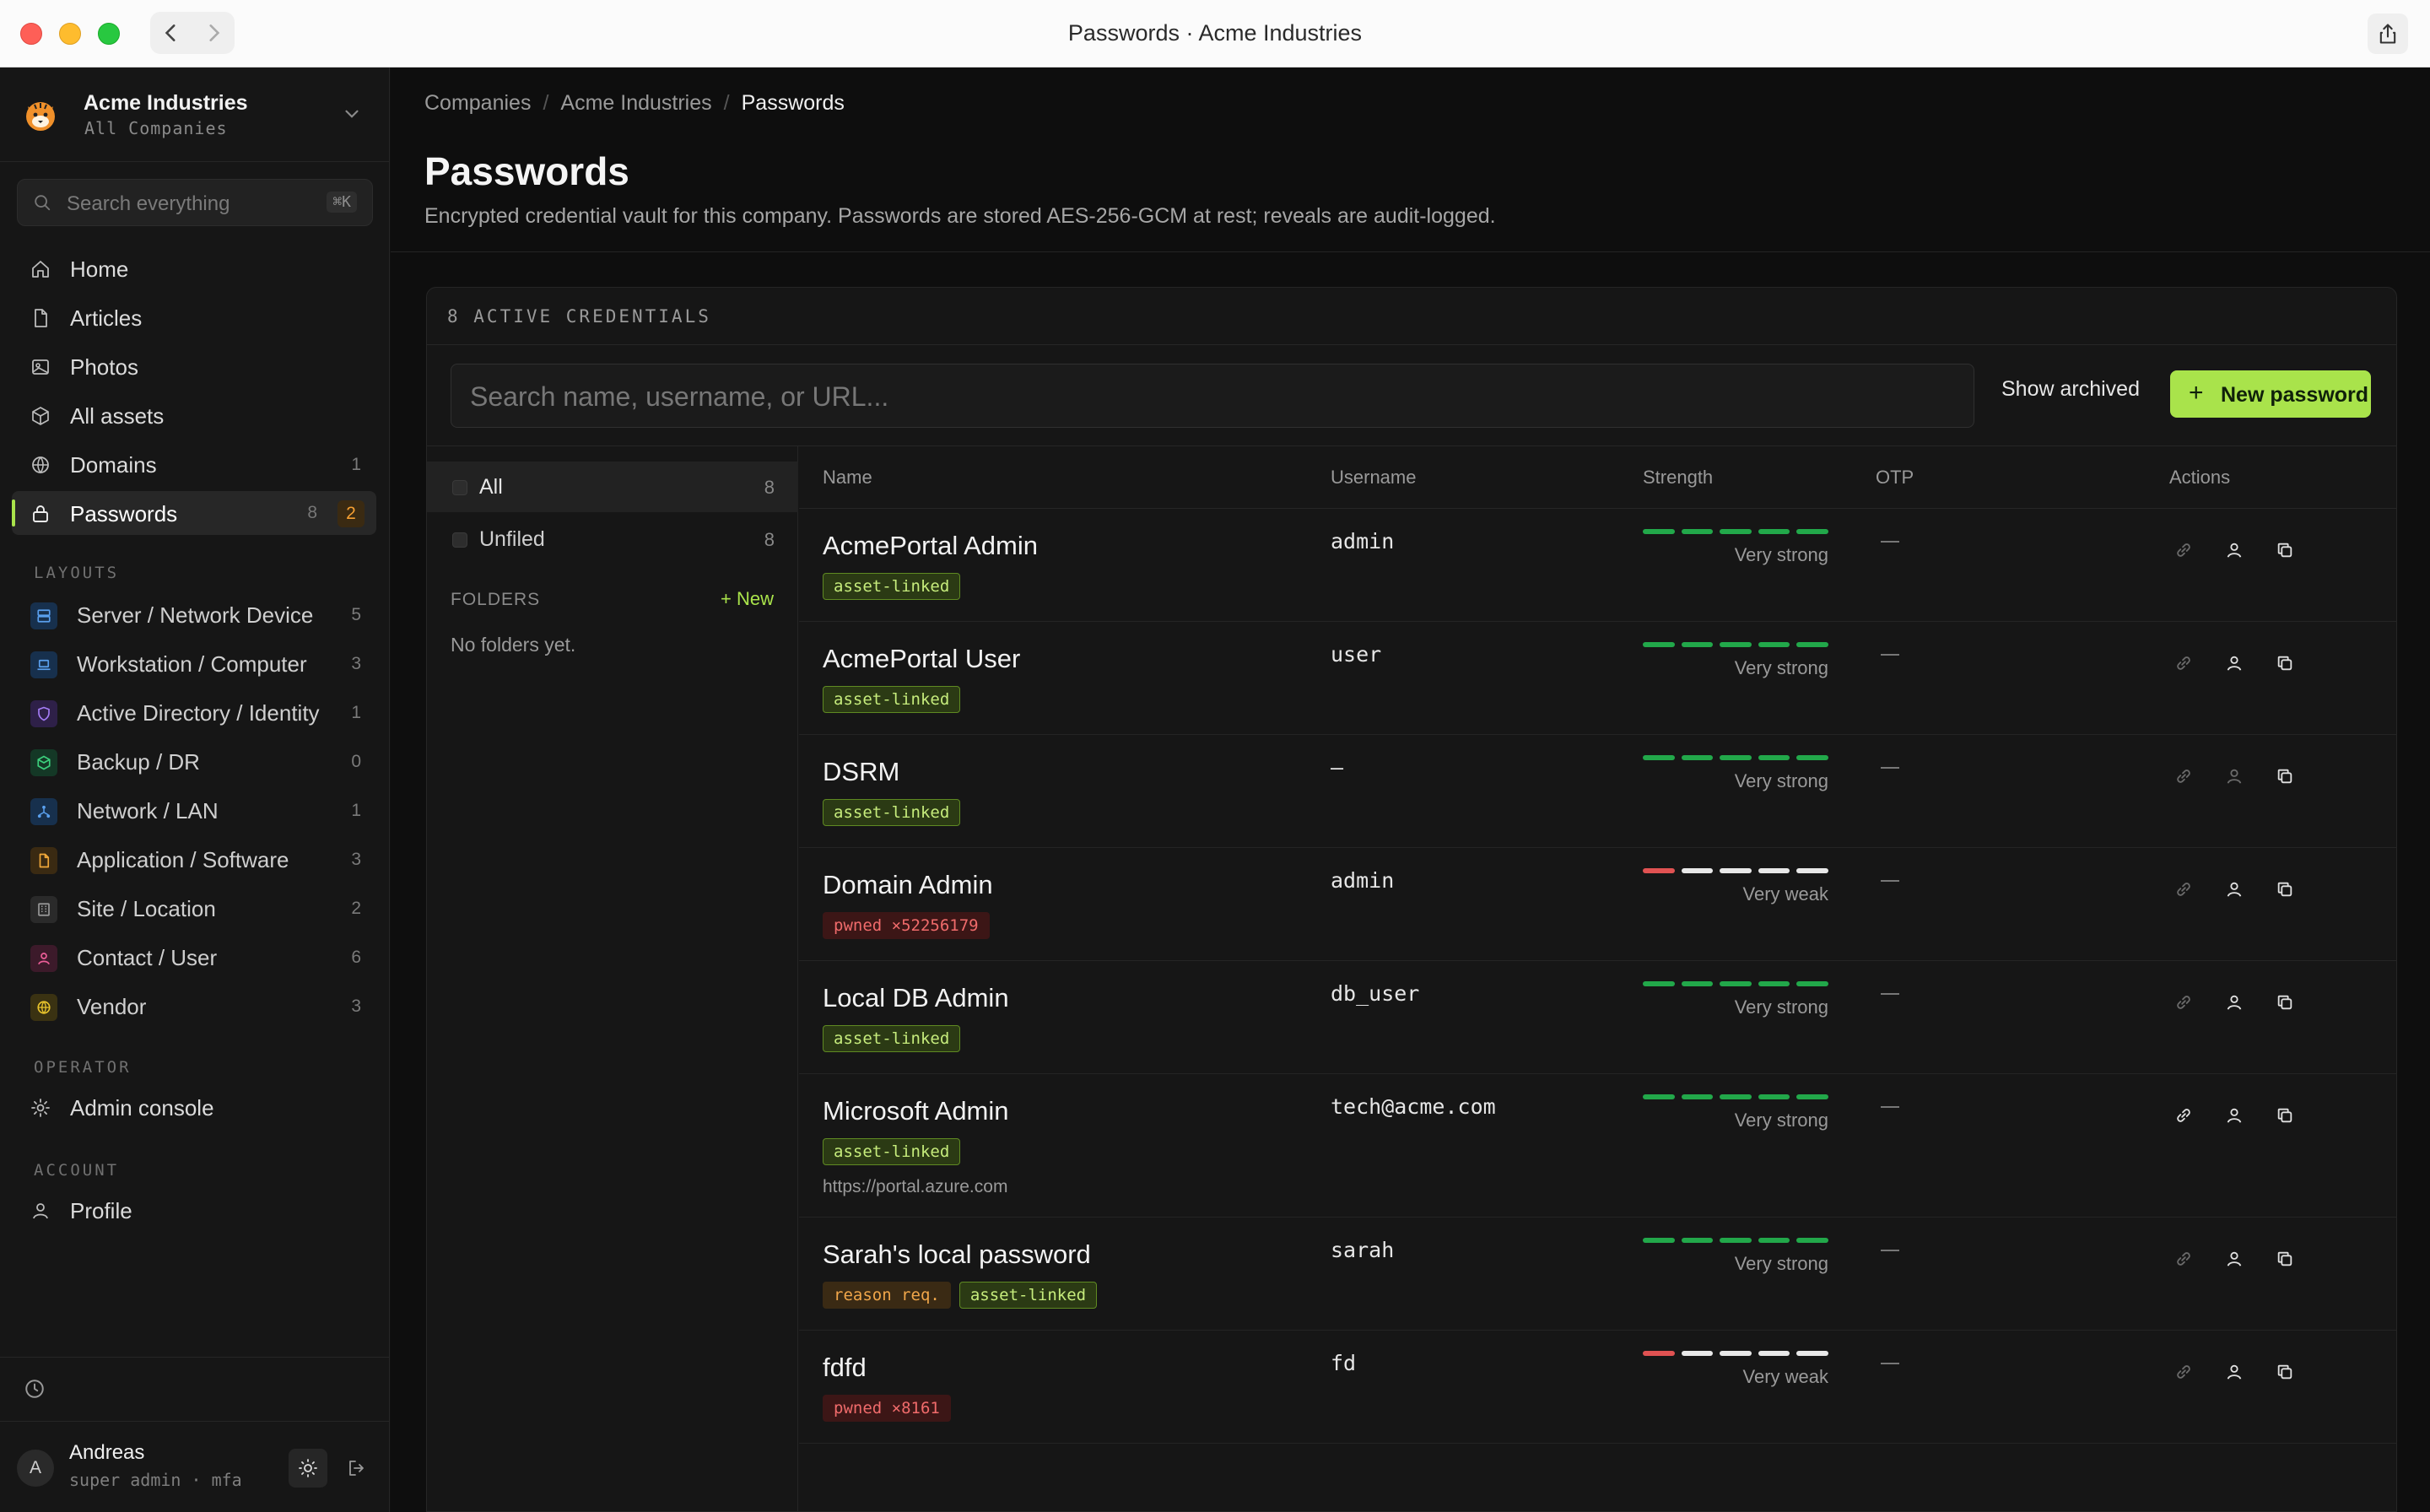  Describe the element at coordinates (915, 1187) in the screenshot. I see `credential-url: https://portal.azure.com` at that location.